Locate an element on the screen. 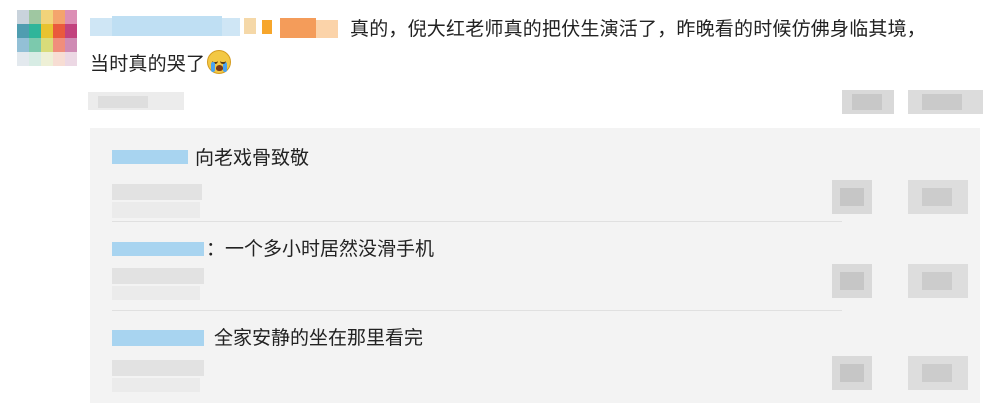 The width and height of the screenshot is (987, 408). reply-text: ：一个多小时居然没滑手机 is located at coordinates (320, 249).